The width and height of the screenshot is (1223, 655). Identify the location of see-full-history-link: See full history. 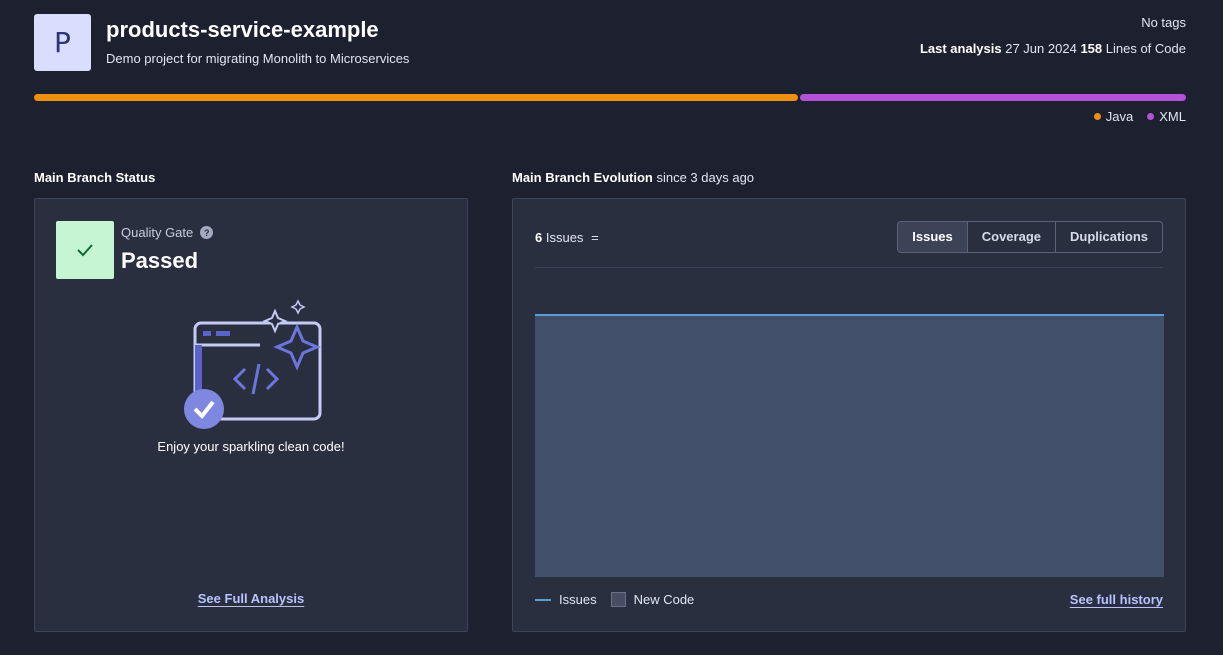
(1116, 599).